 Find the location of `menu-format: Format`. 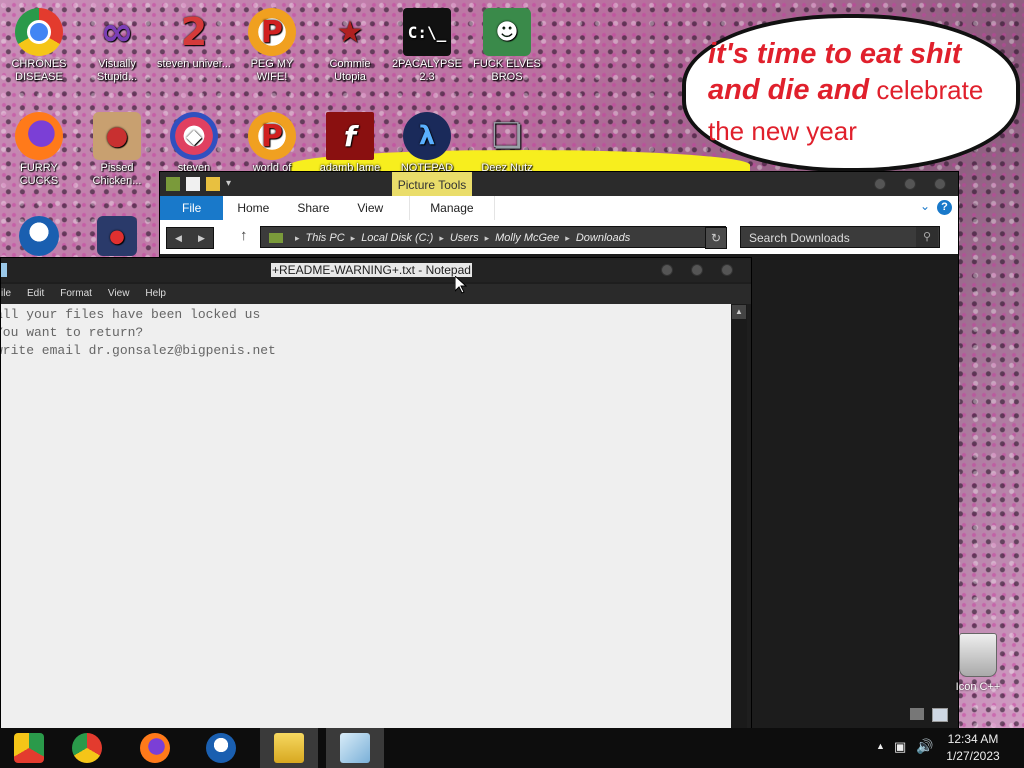

menu-format: Format is located at coordinates (76, 294).